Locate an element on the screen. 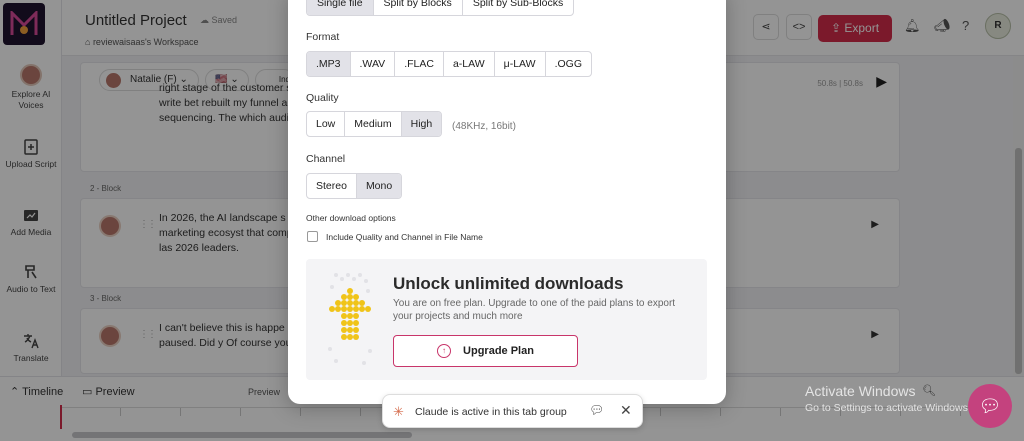 The image size is (1024, 441). channel-label: Channel is located at coordinates (326, 159).